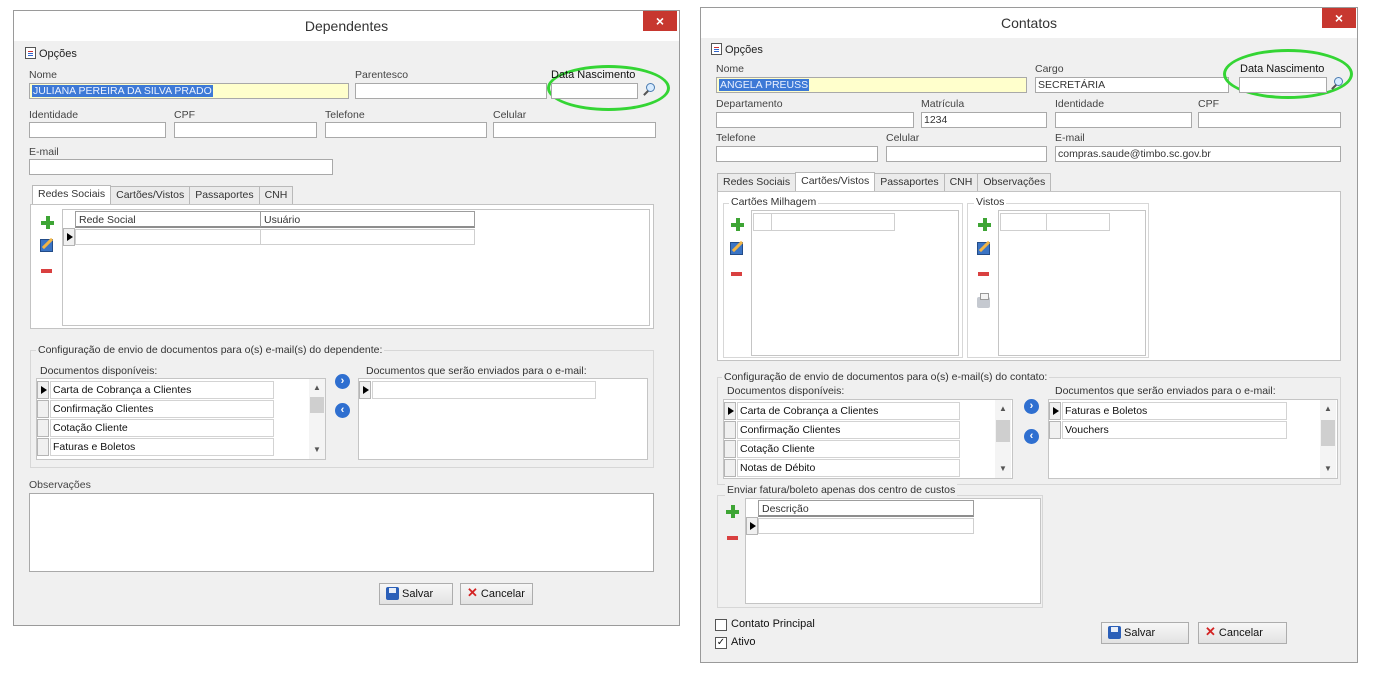 Image resolution: width=1378 pixels, height=678 pixels. I want to click on list-item-label: Cotação Cliente, so click(848, 449).